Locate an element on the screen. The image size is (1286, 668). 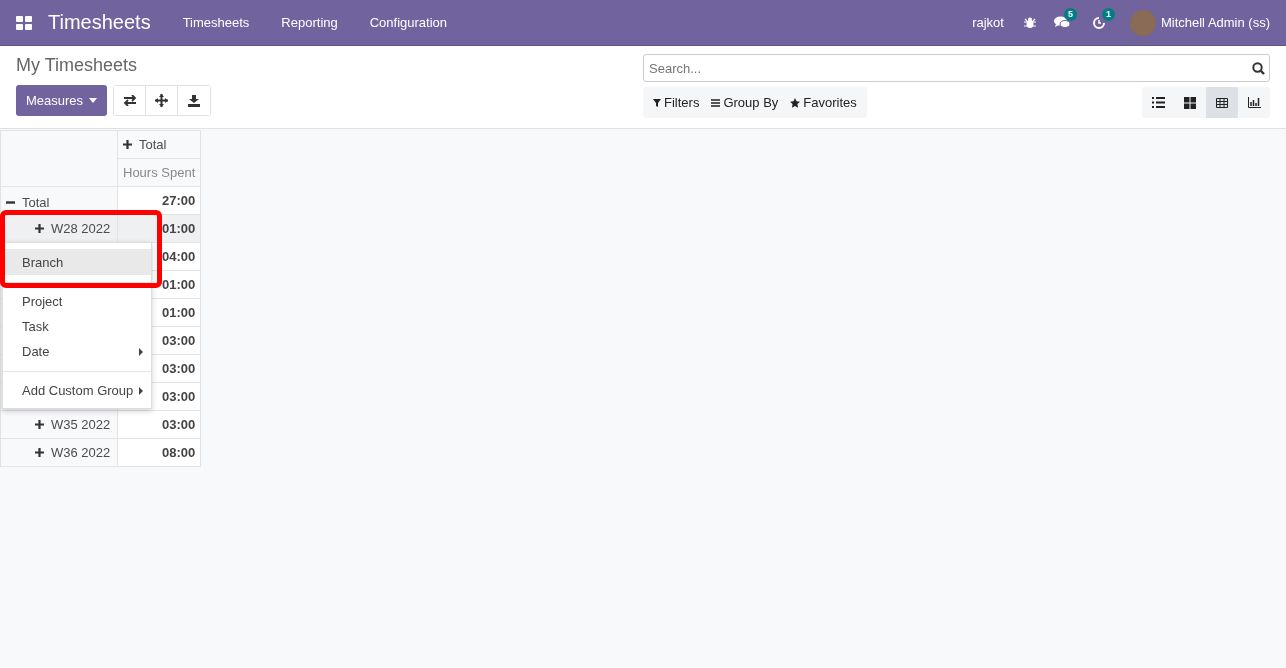
move-arrows-icon is located at coordinates (162, 100).